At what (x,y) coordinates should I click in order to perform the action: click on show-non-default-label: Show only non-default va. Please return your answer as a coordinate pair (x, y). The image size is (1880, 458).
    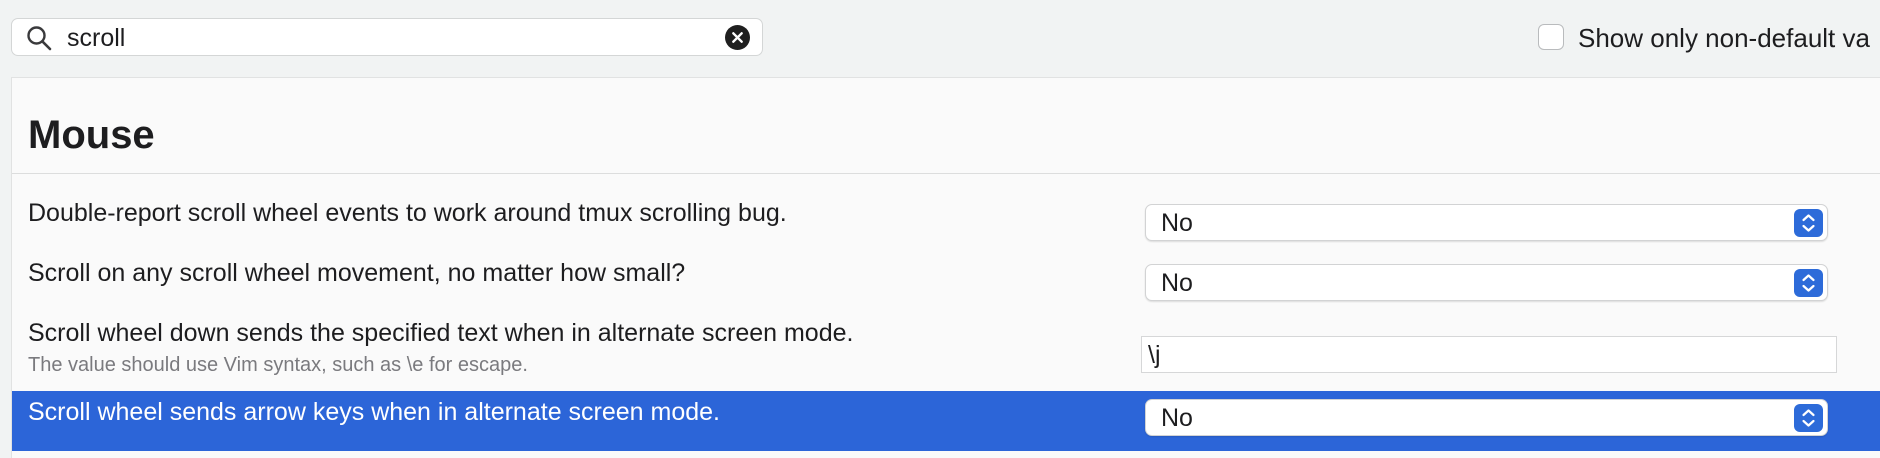
    Looking at the image, I should click on (1724, 38).